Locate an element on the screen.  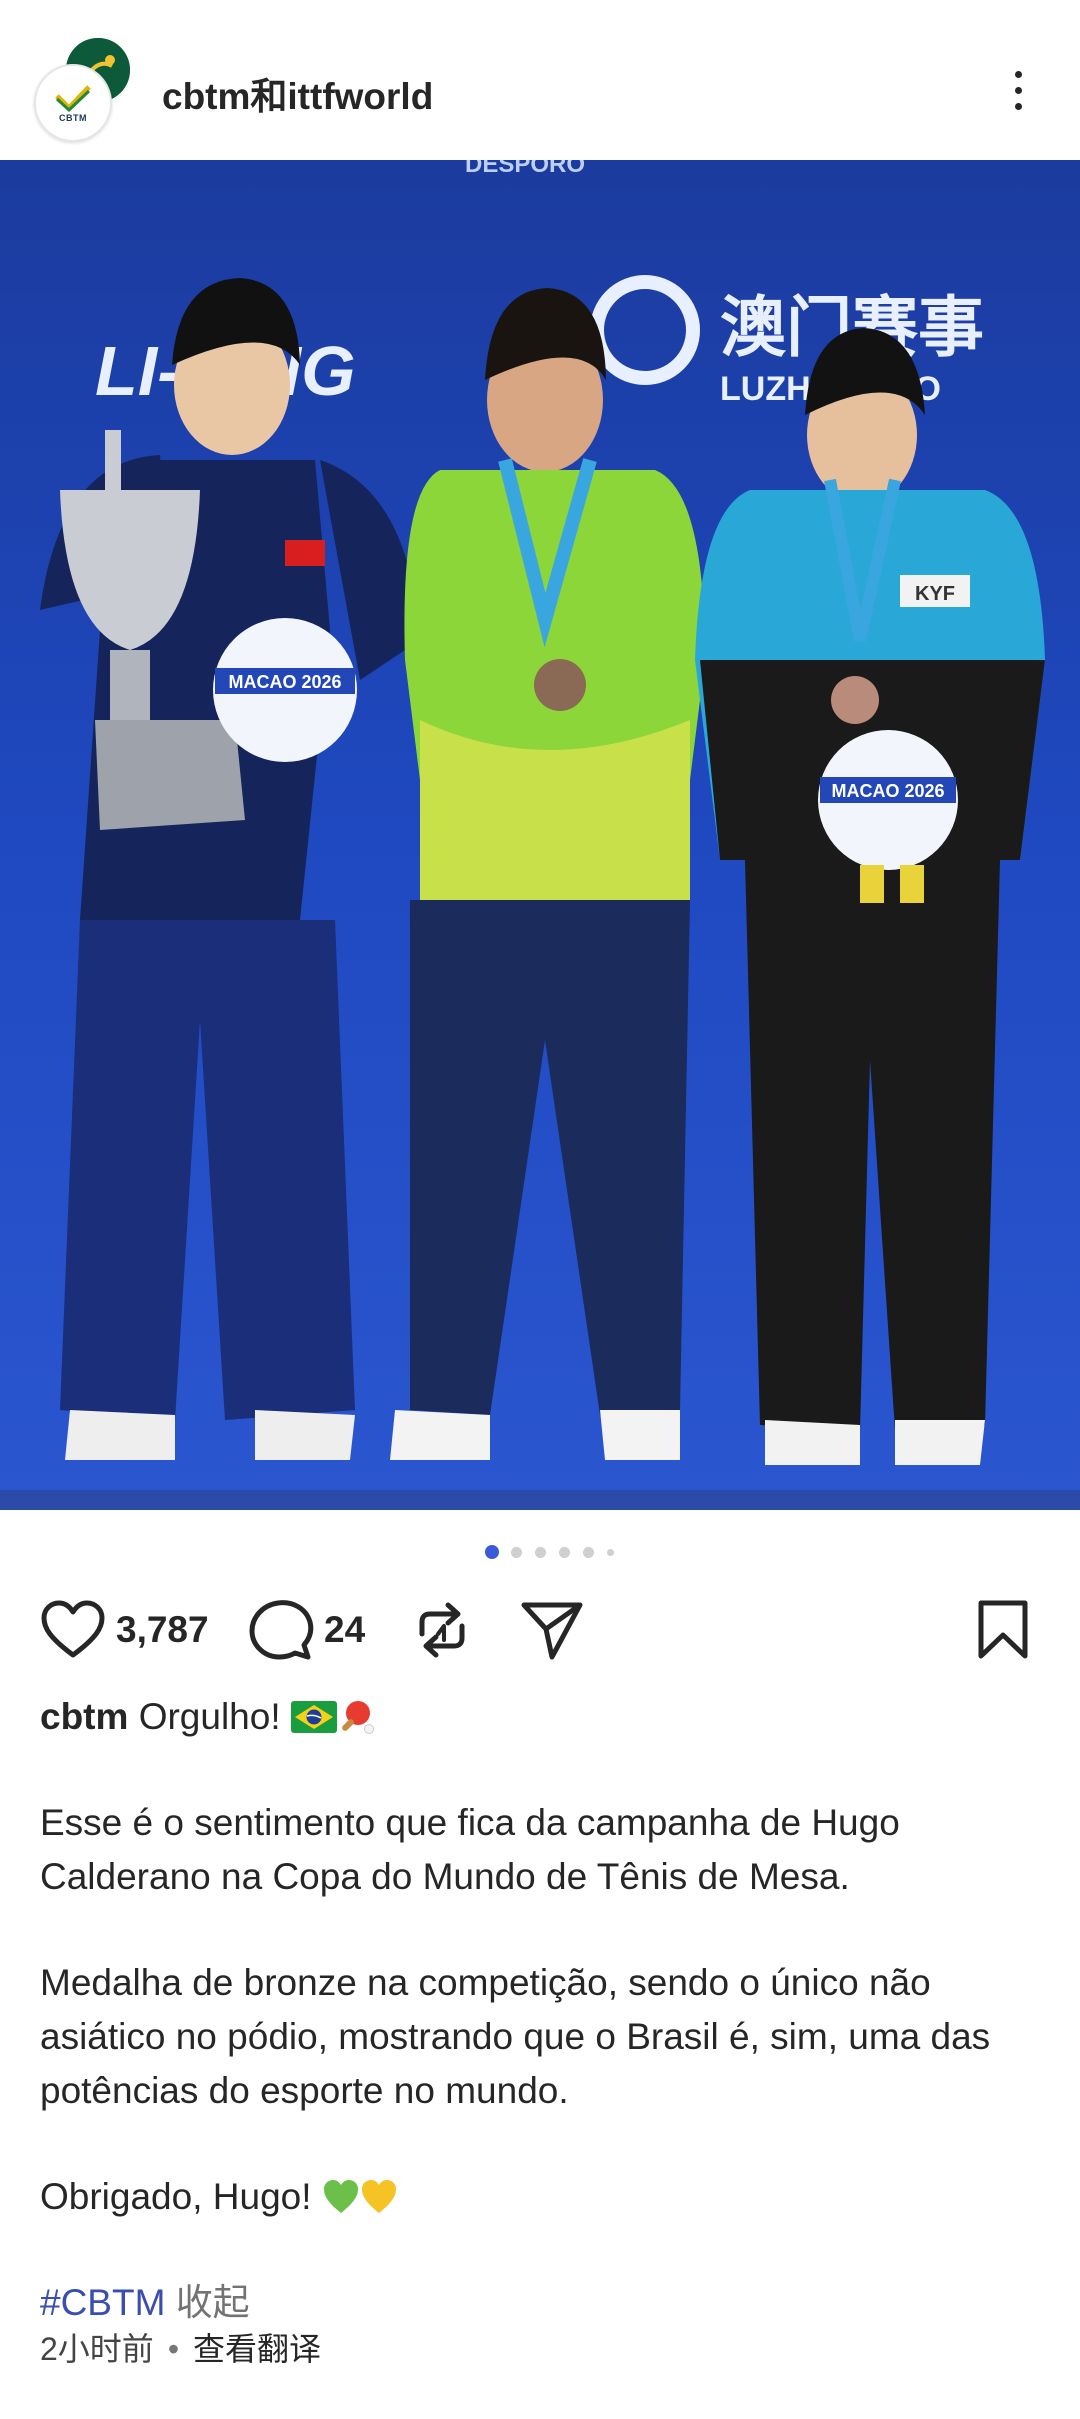
like-count: 3,787 is located at coordinates (162, 1629).